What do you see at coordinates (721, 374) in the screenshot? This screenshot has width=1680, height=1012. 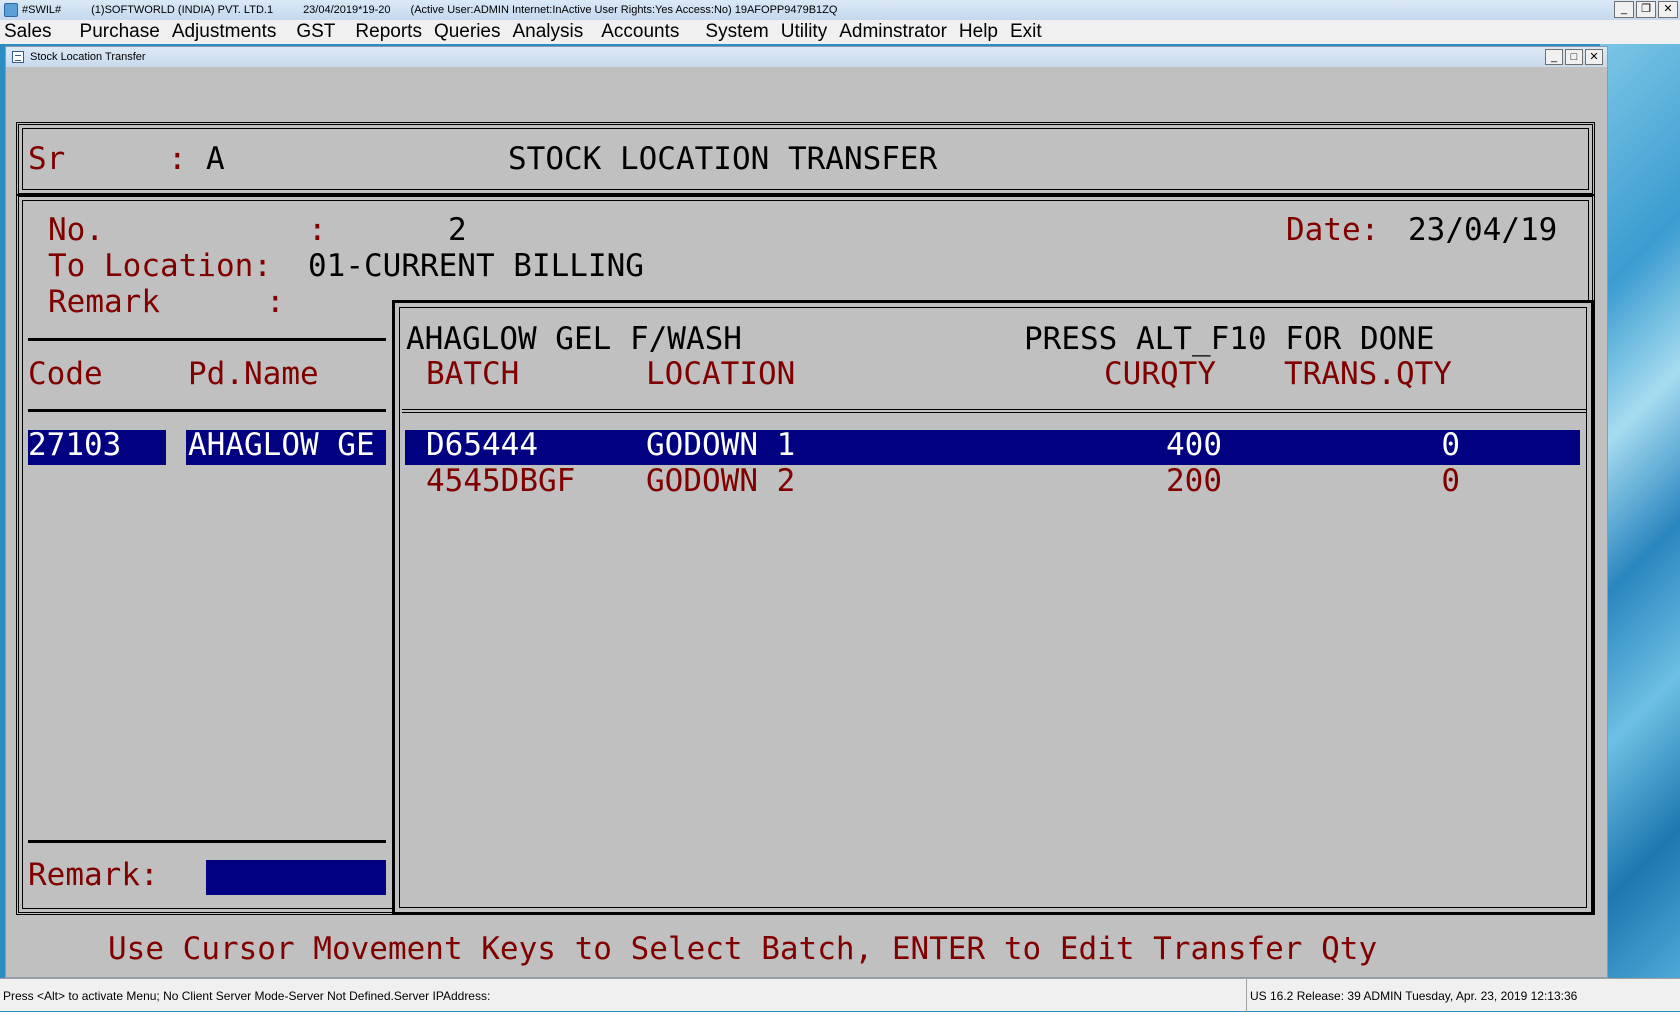 I see `popup-column-location: LOCATION` at bounding box center [721, 374].